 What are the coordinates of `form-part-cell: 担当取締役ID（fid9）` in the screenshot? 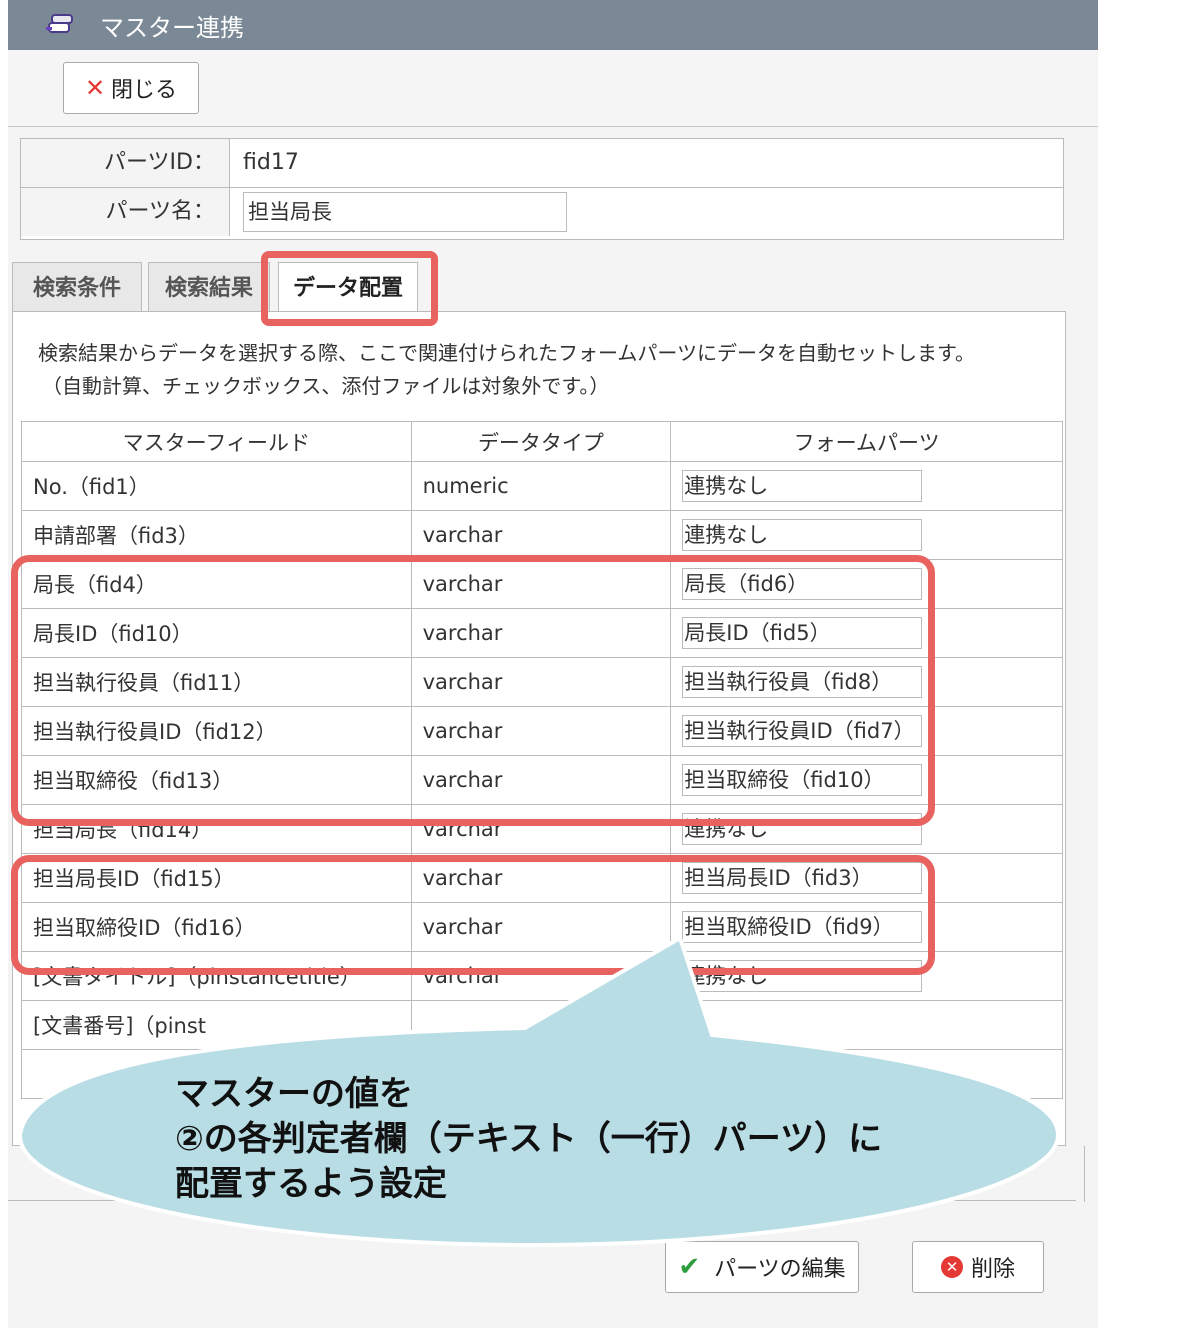 It's located at (866, 927).